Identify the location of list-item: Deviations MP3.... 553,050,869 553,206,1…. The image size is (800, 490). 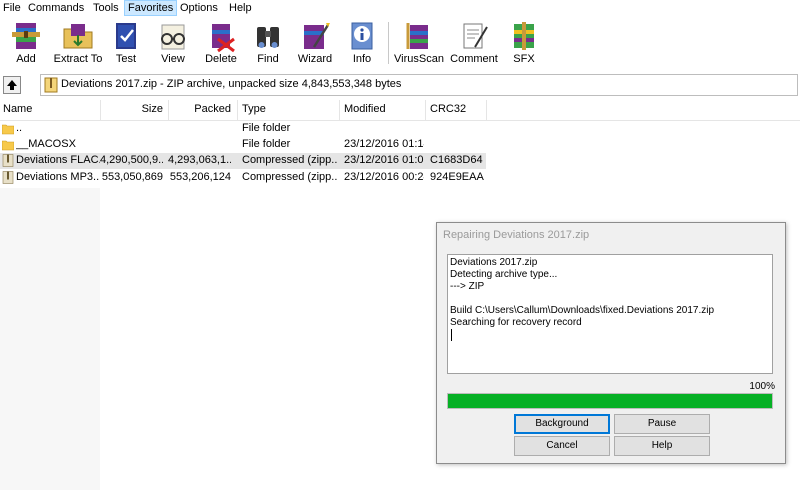
(243, 178).